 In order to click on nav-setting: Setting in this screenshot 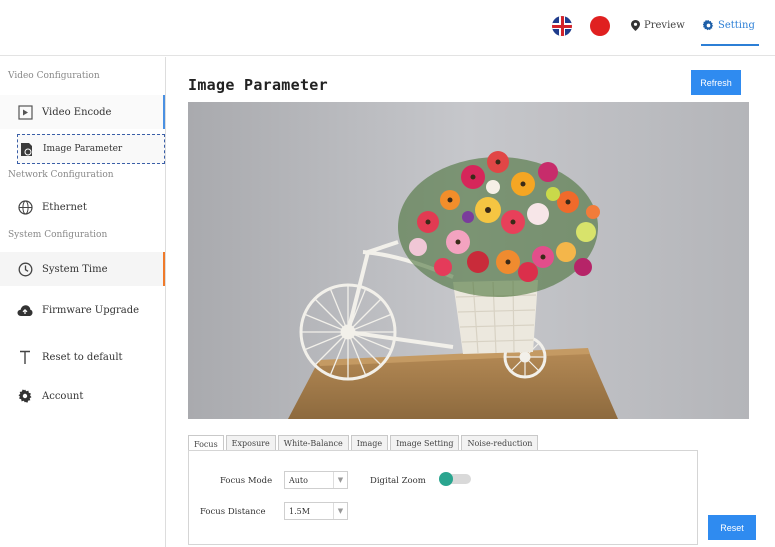, I will do `click(729, 25)`.